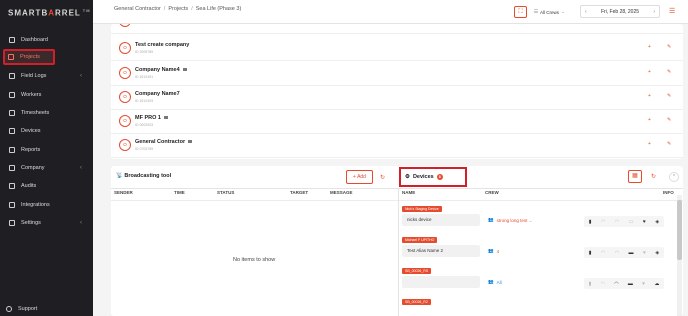 The height and width of the screenshot is (316, 688). What do you see at coordinates (9, 309) in the screenshot?
I see `support-icon` at bounding box center [9, 309].